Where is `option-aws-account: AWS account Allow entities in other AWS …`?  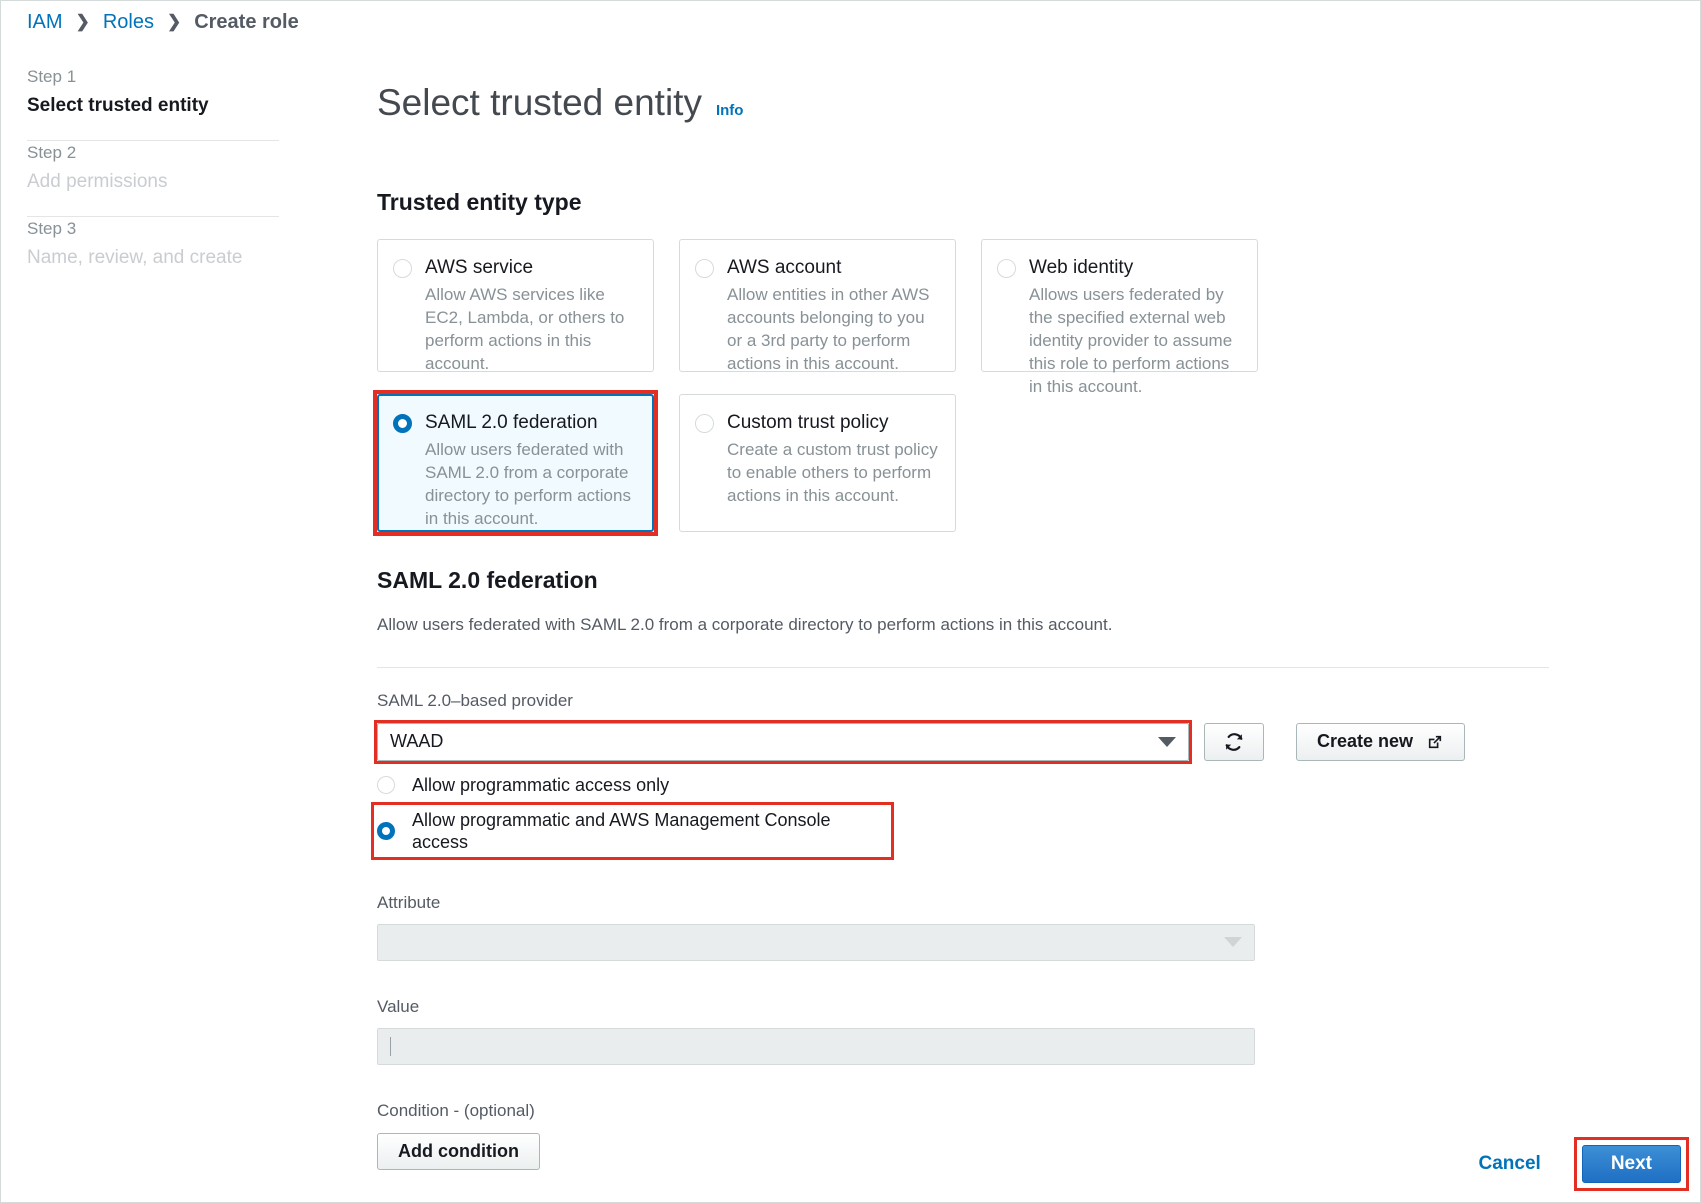 option-aws-account: AWS account Allow entities in other AWS … is located at coordinates (817, 306).